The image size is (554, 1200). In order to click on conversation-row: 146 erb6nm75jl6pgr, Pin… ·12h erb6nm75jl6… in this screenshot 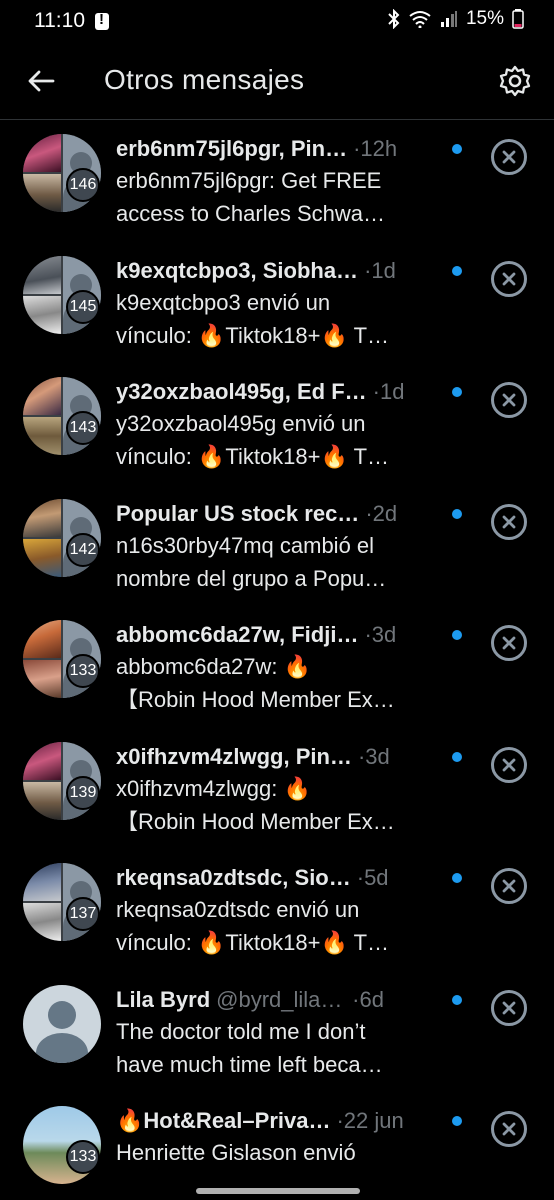, I will do `click(277, 182)`.